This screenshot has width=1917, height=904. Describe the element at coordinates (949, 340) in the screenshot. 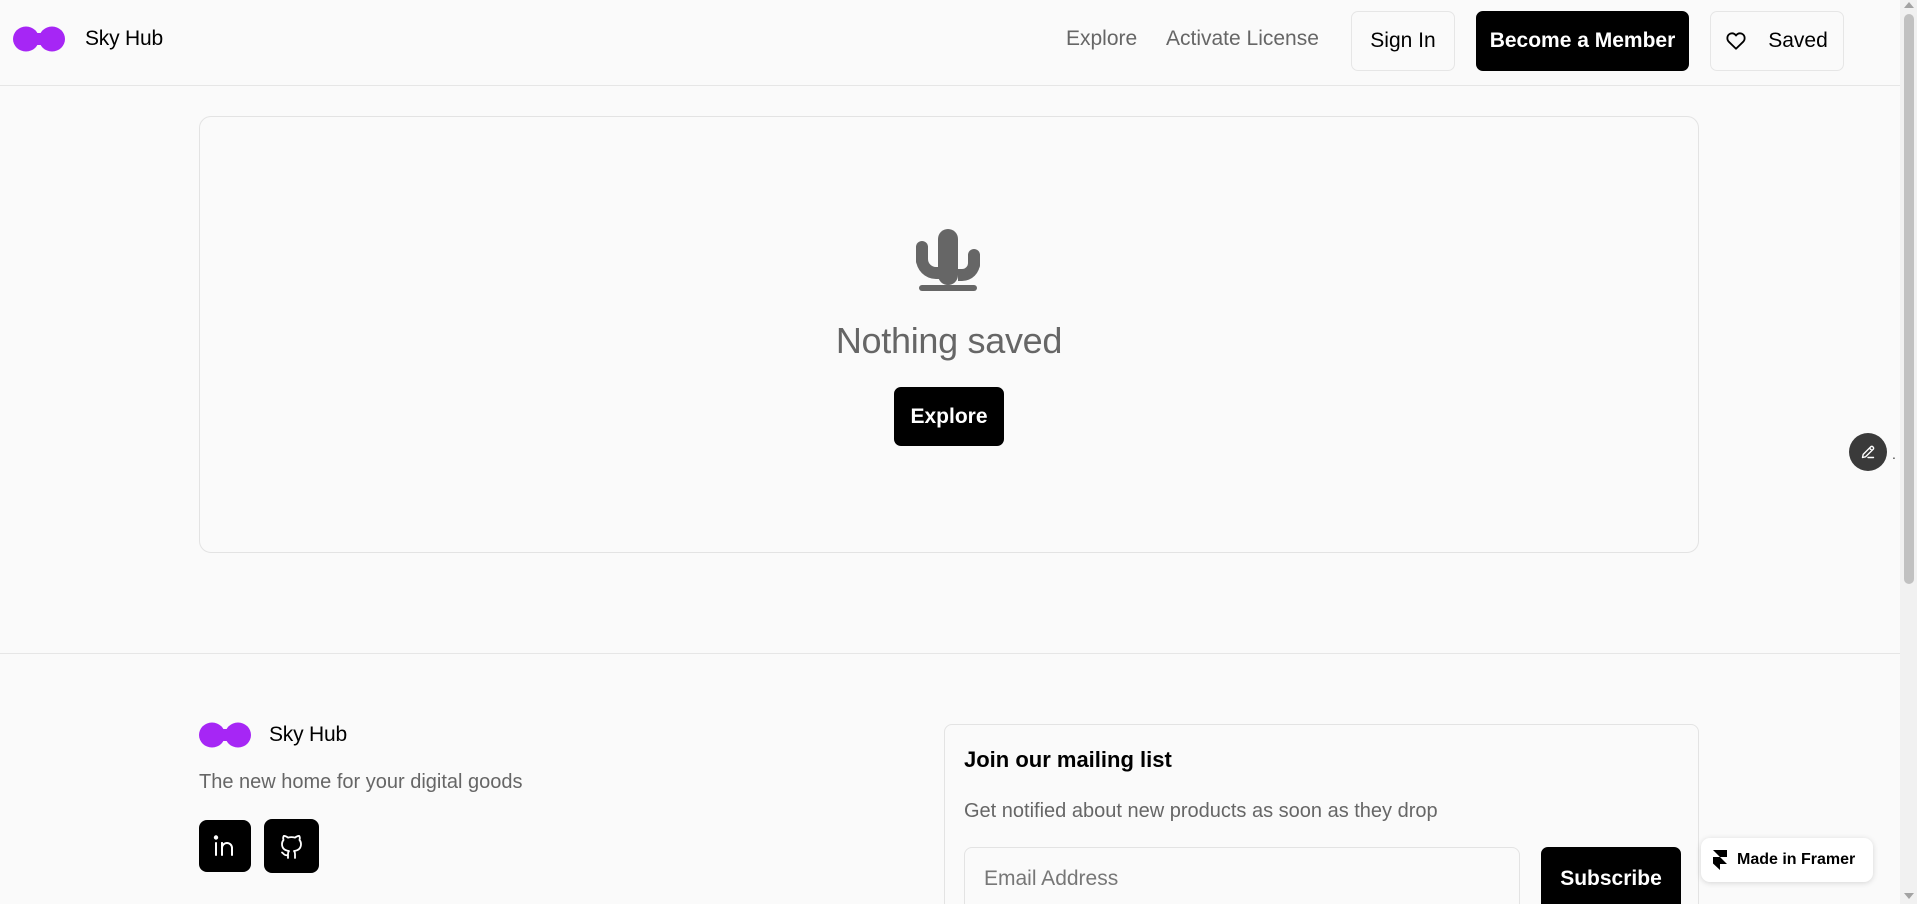

I see `empty-state-title: Nothing saved` at that location.